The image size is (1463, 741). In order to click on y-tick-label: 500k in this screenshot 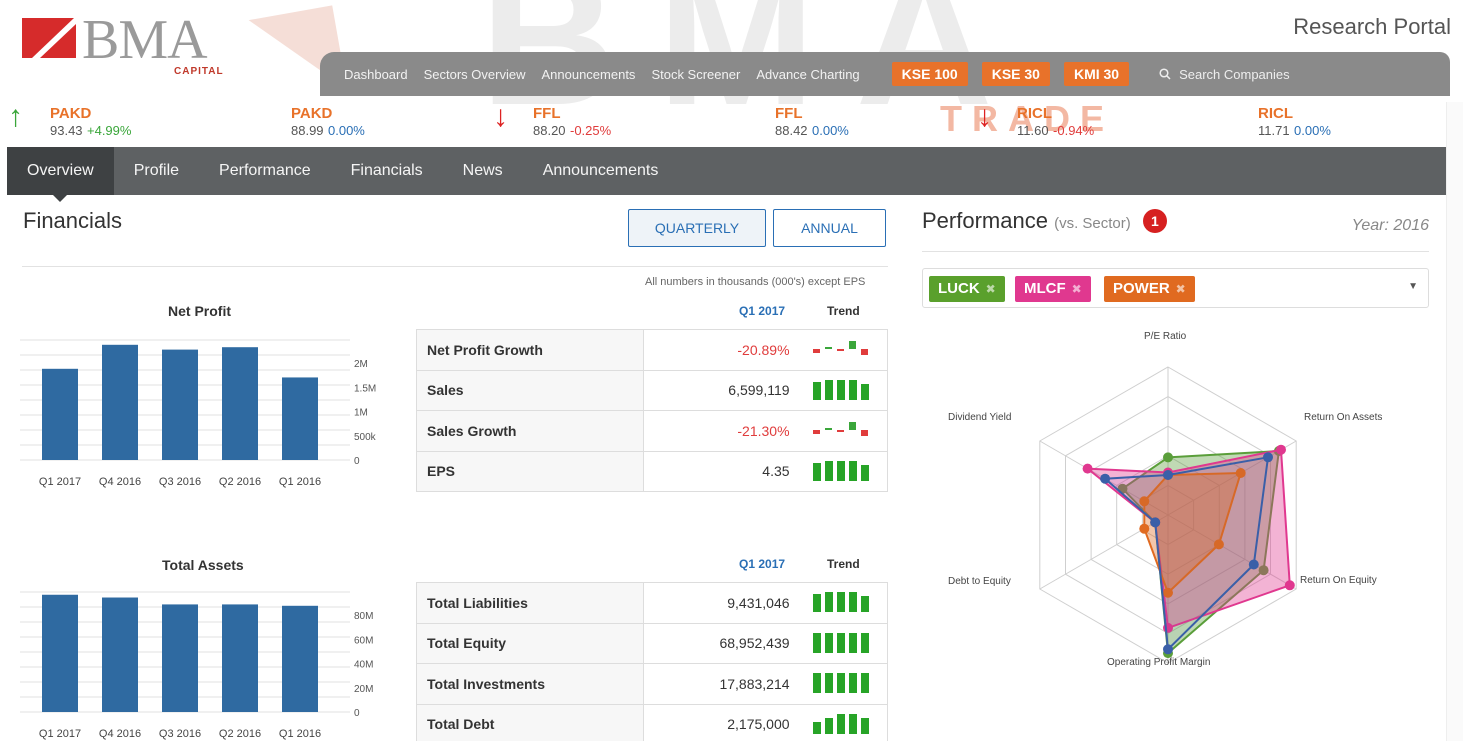, I will do `click(365, 437)`.